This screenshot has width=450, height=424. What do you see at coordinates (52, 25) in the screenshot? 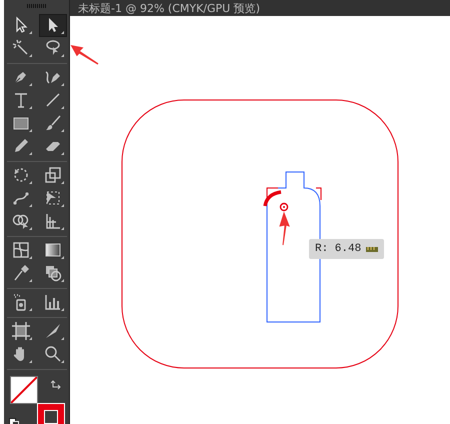
I see `arrow-cursor-tool` at bounding box center [52, 25].